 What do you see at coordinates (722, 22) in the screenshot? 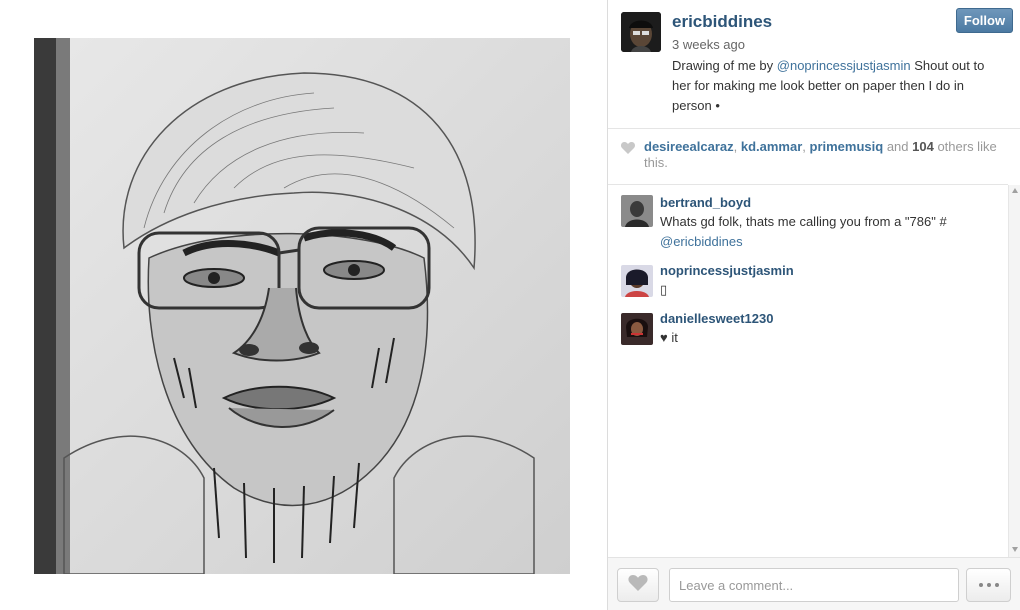
I see `owner-username: ericbiddines` at bounding box center [722, 22].